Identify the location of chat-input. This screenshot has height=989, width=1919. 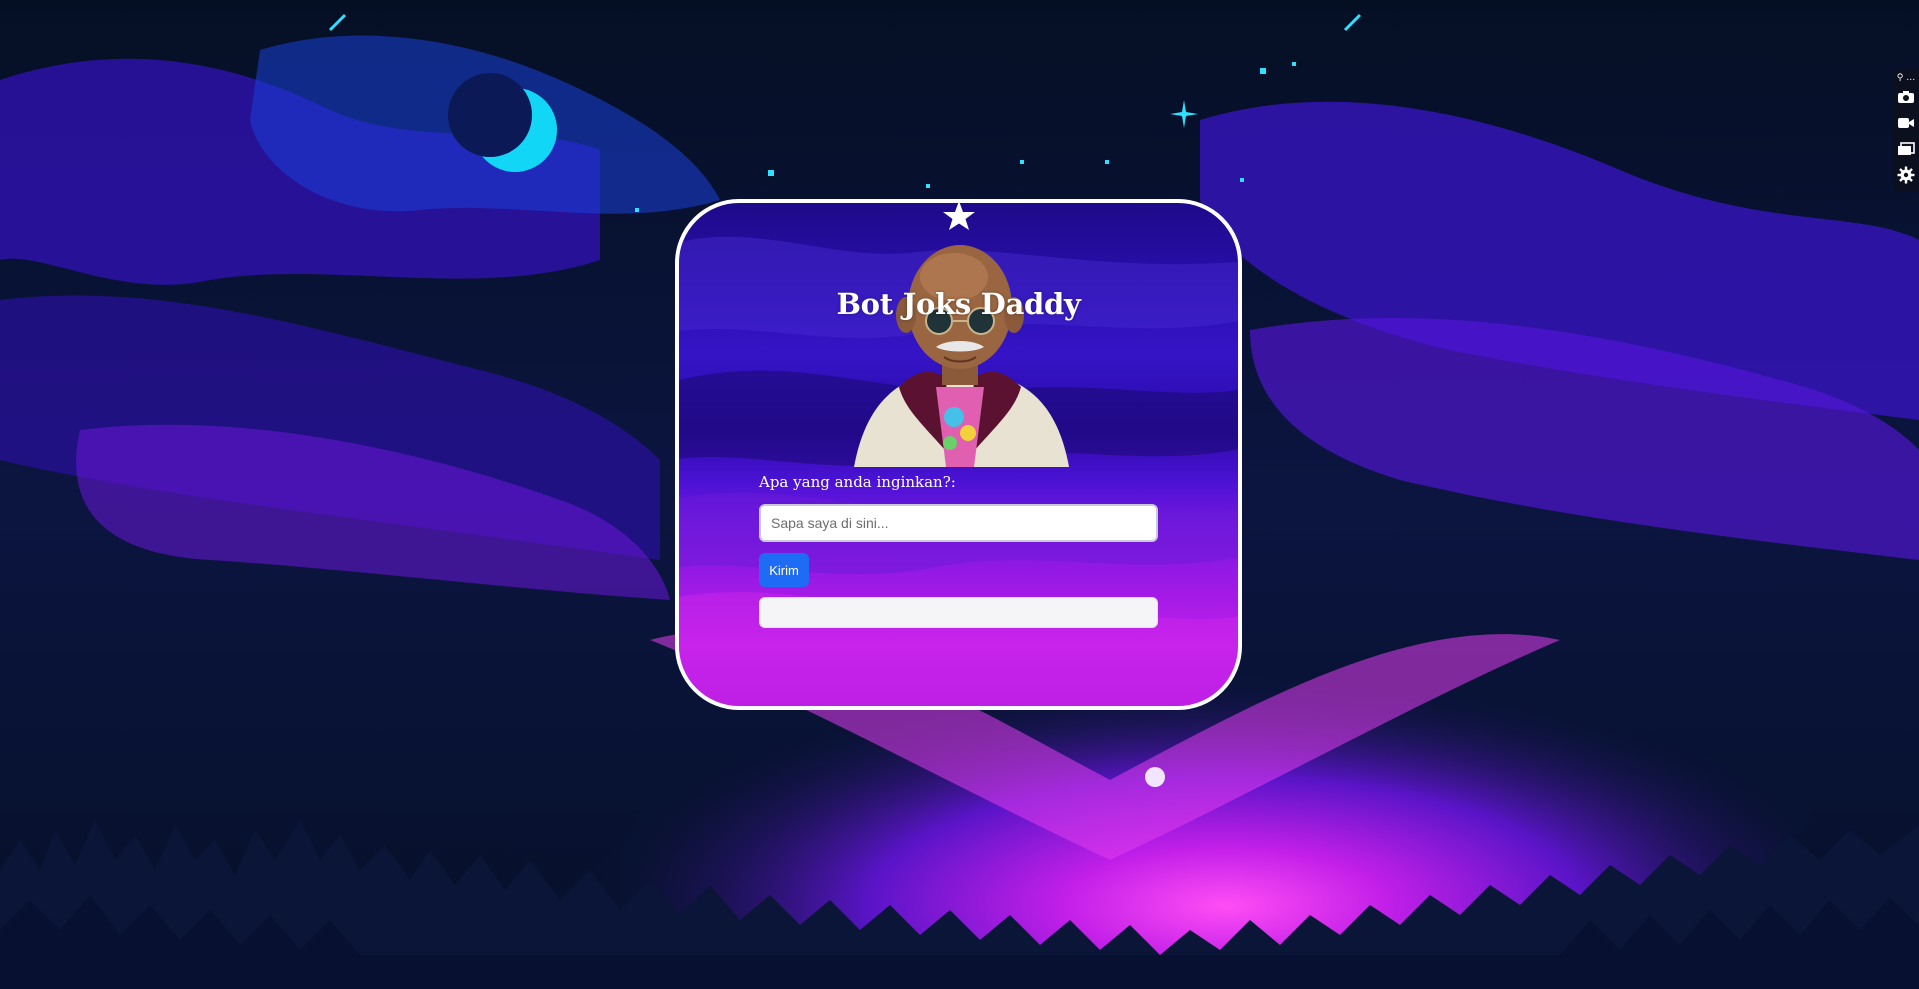
(958, 523).